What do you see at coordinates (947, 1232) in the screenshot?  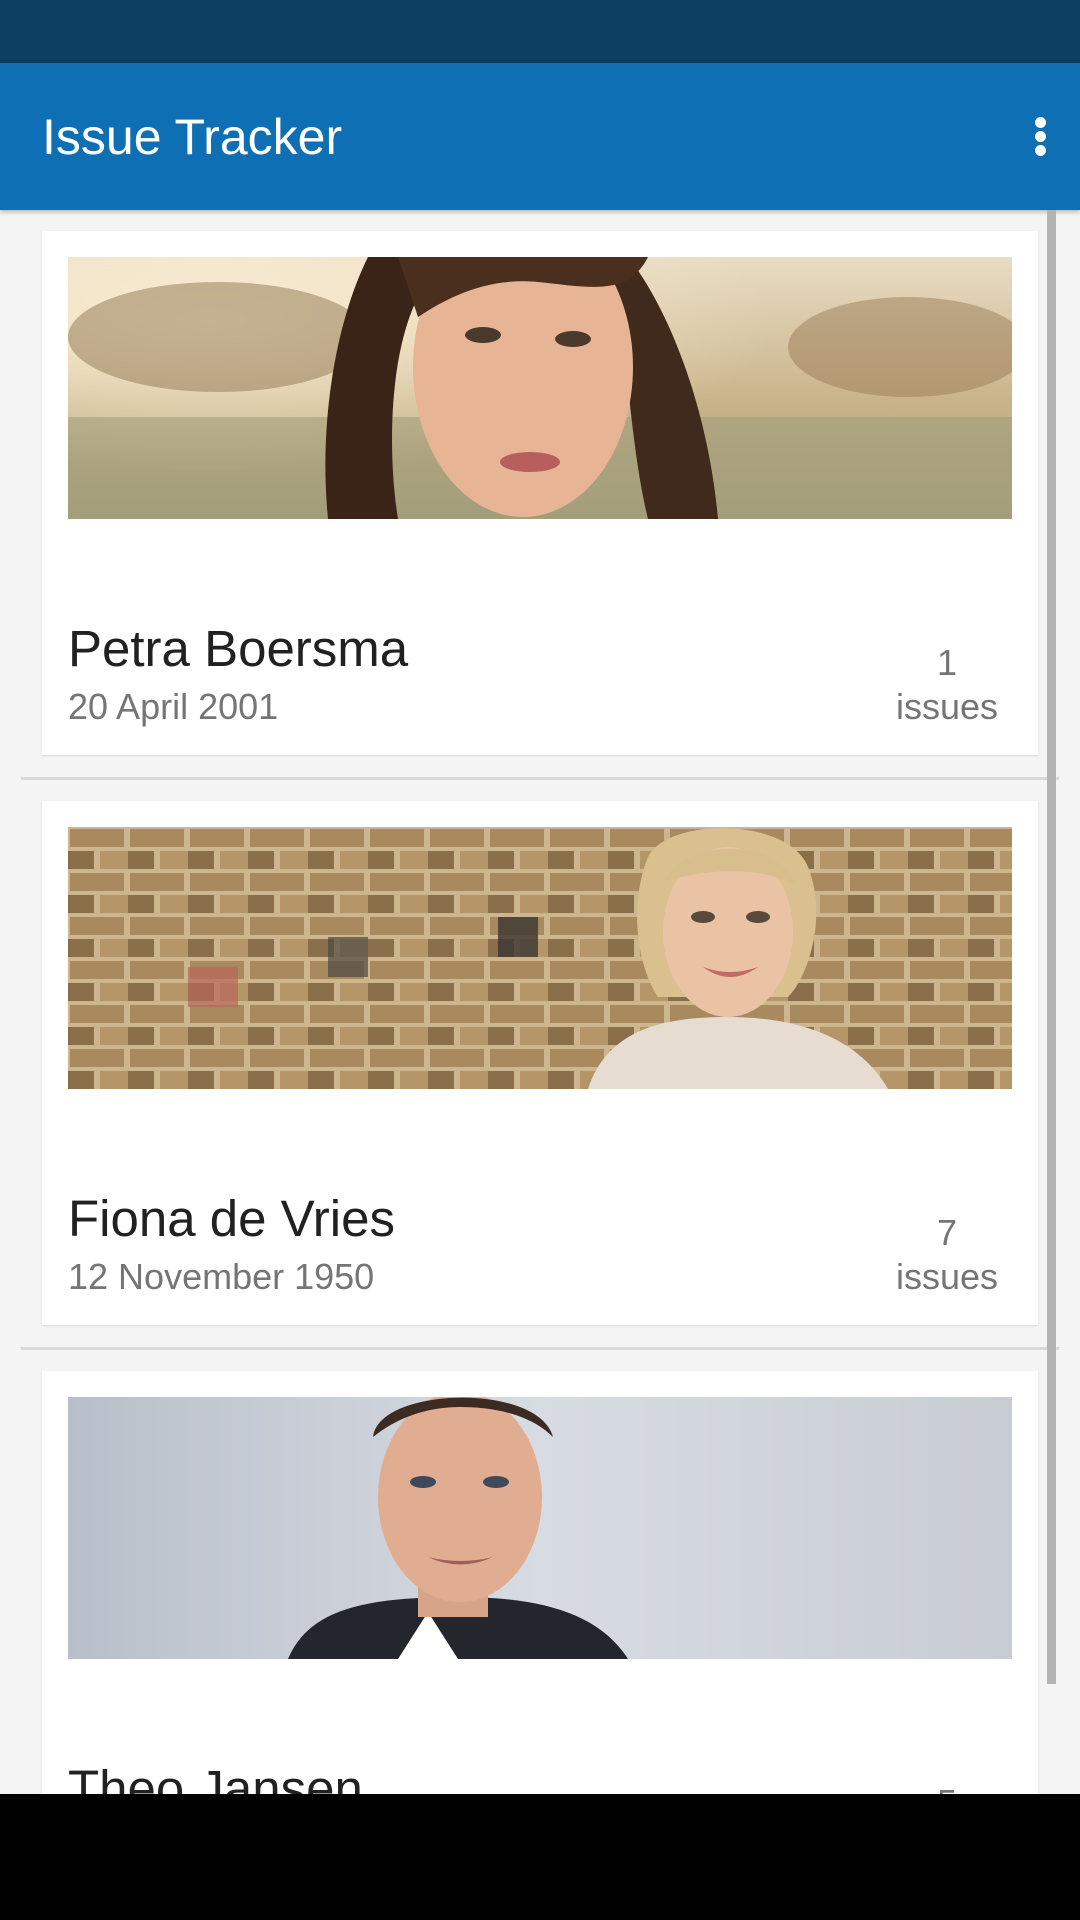 I see `issue-count-value: 7` at bounding box center [947, 1232].